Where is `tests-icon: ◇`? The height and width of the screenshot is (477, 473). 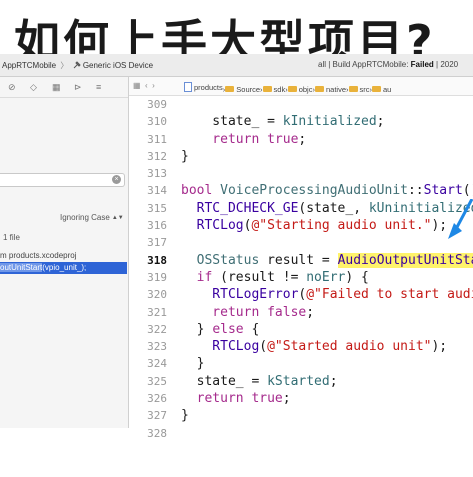
tests-icon: ◇ is located at coordinates (33, 87).